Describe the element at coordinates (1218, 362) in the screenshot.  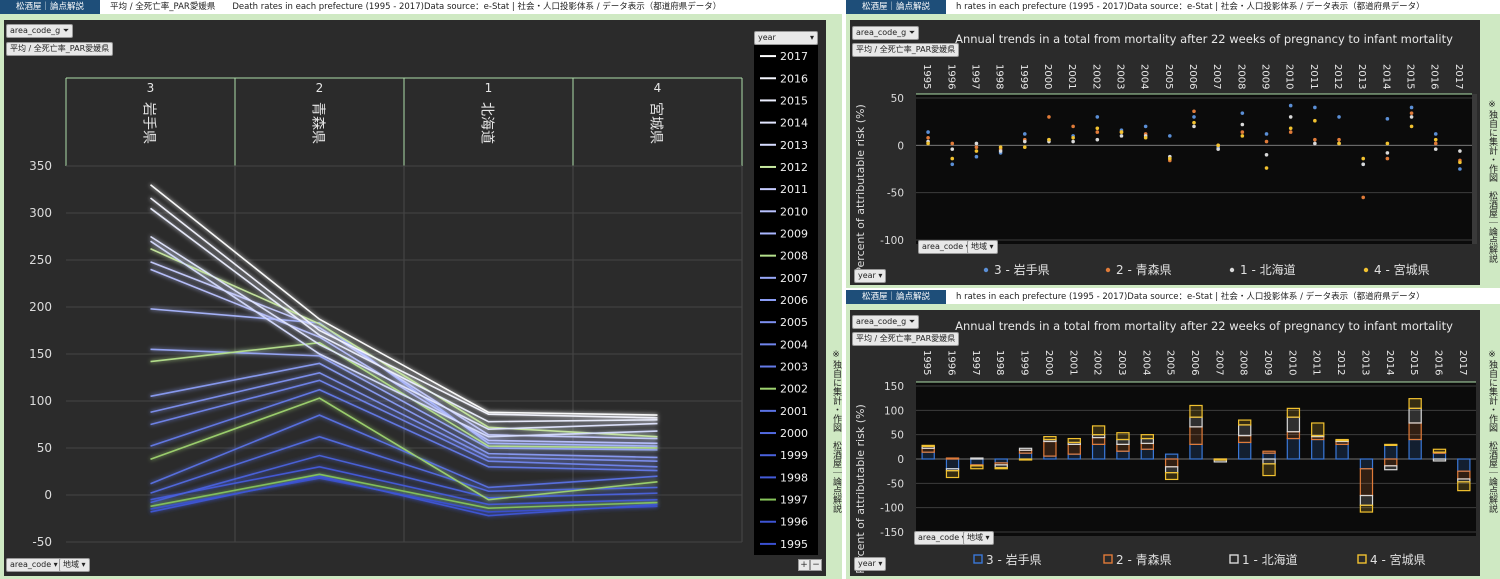
I see `x-tick-label: 2007` at that location.